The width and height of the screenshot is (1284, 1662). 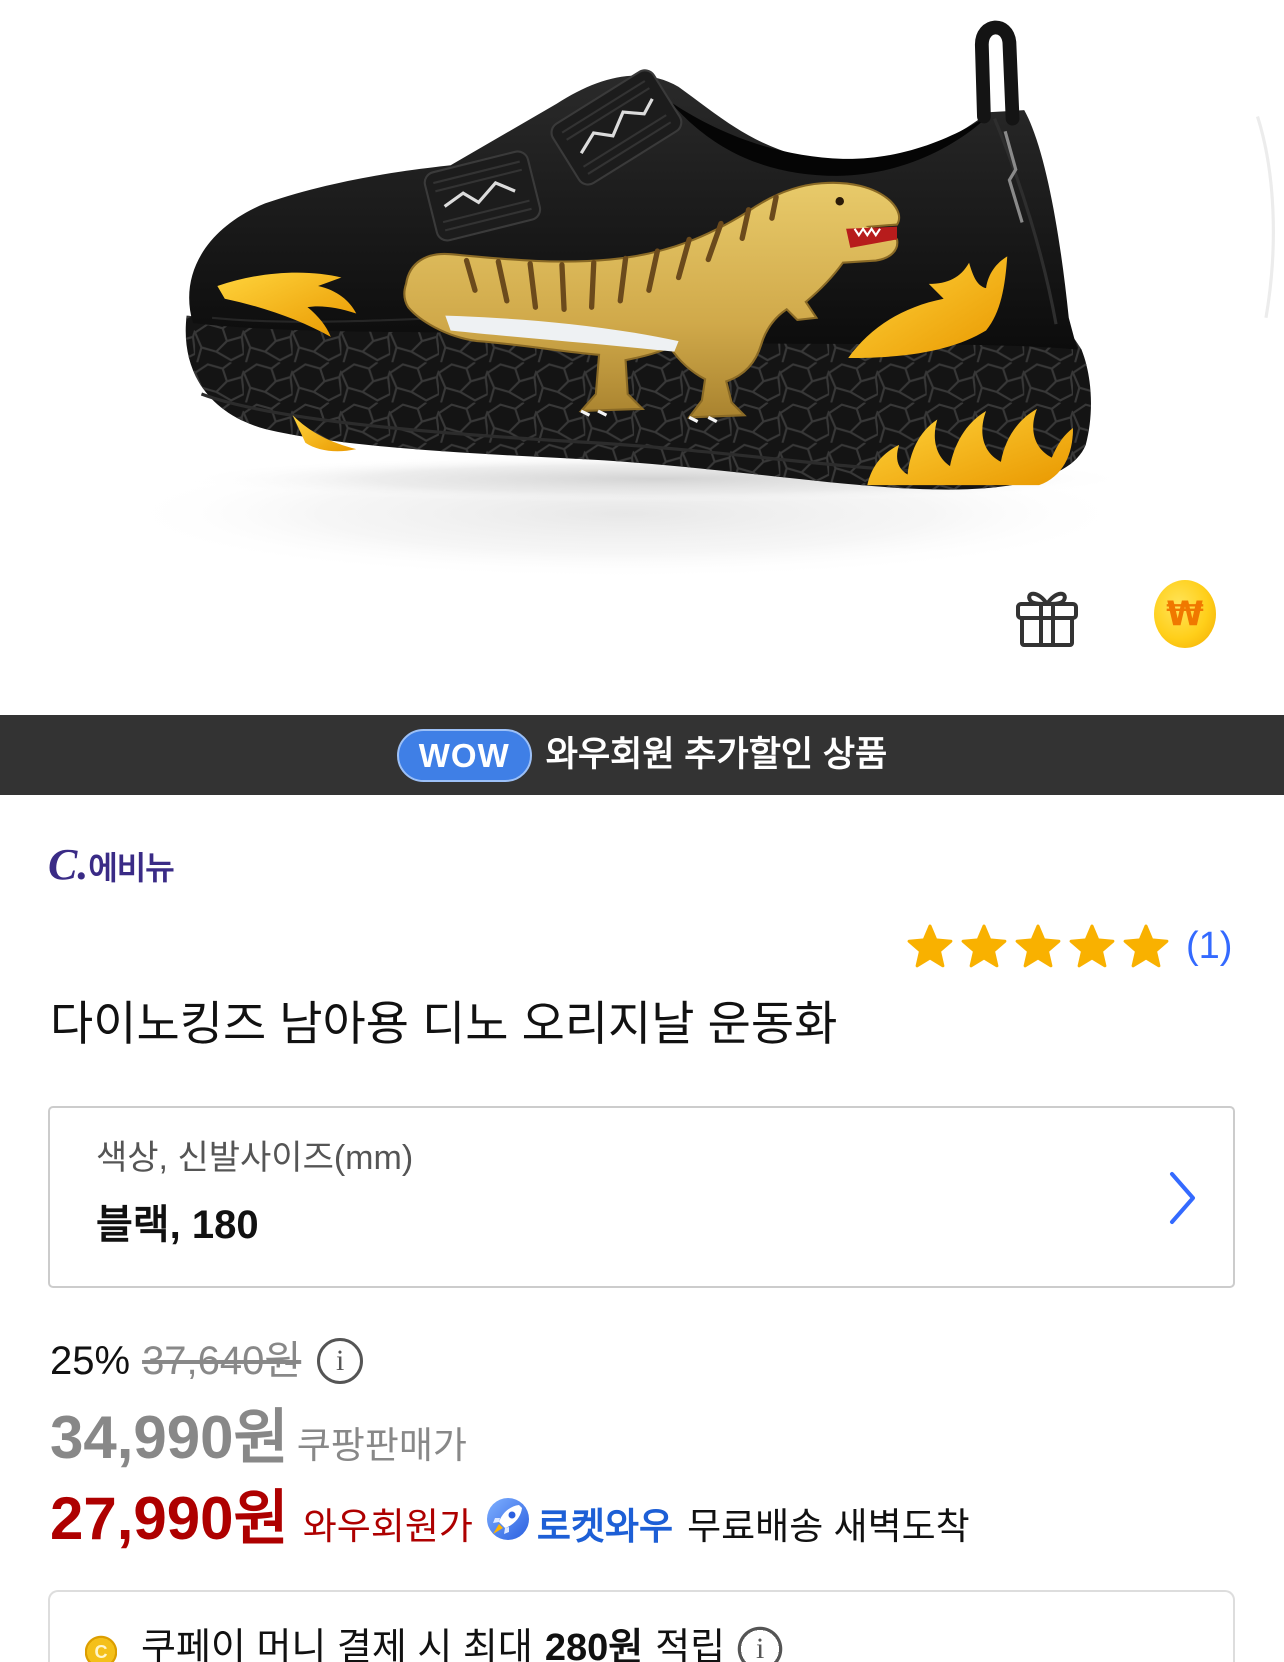 What do you see at coordinates (255, 1158) in the screenshot?
I see `option-label: 색상, 신발사이즈(mm)` at bounding box center [255, 1158].